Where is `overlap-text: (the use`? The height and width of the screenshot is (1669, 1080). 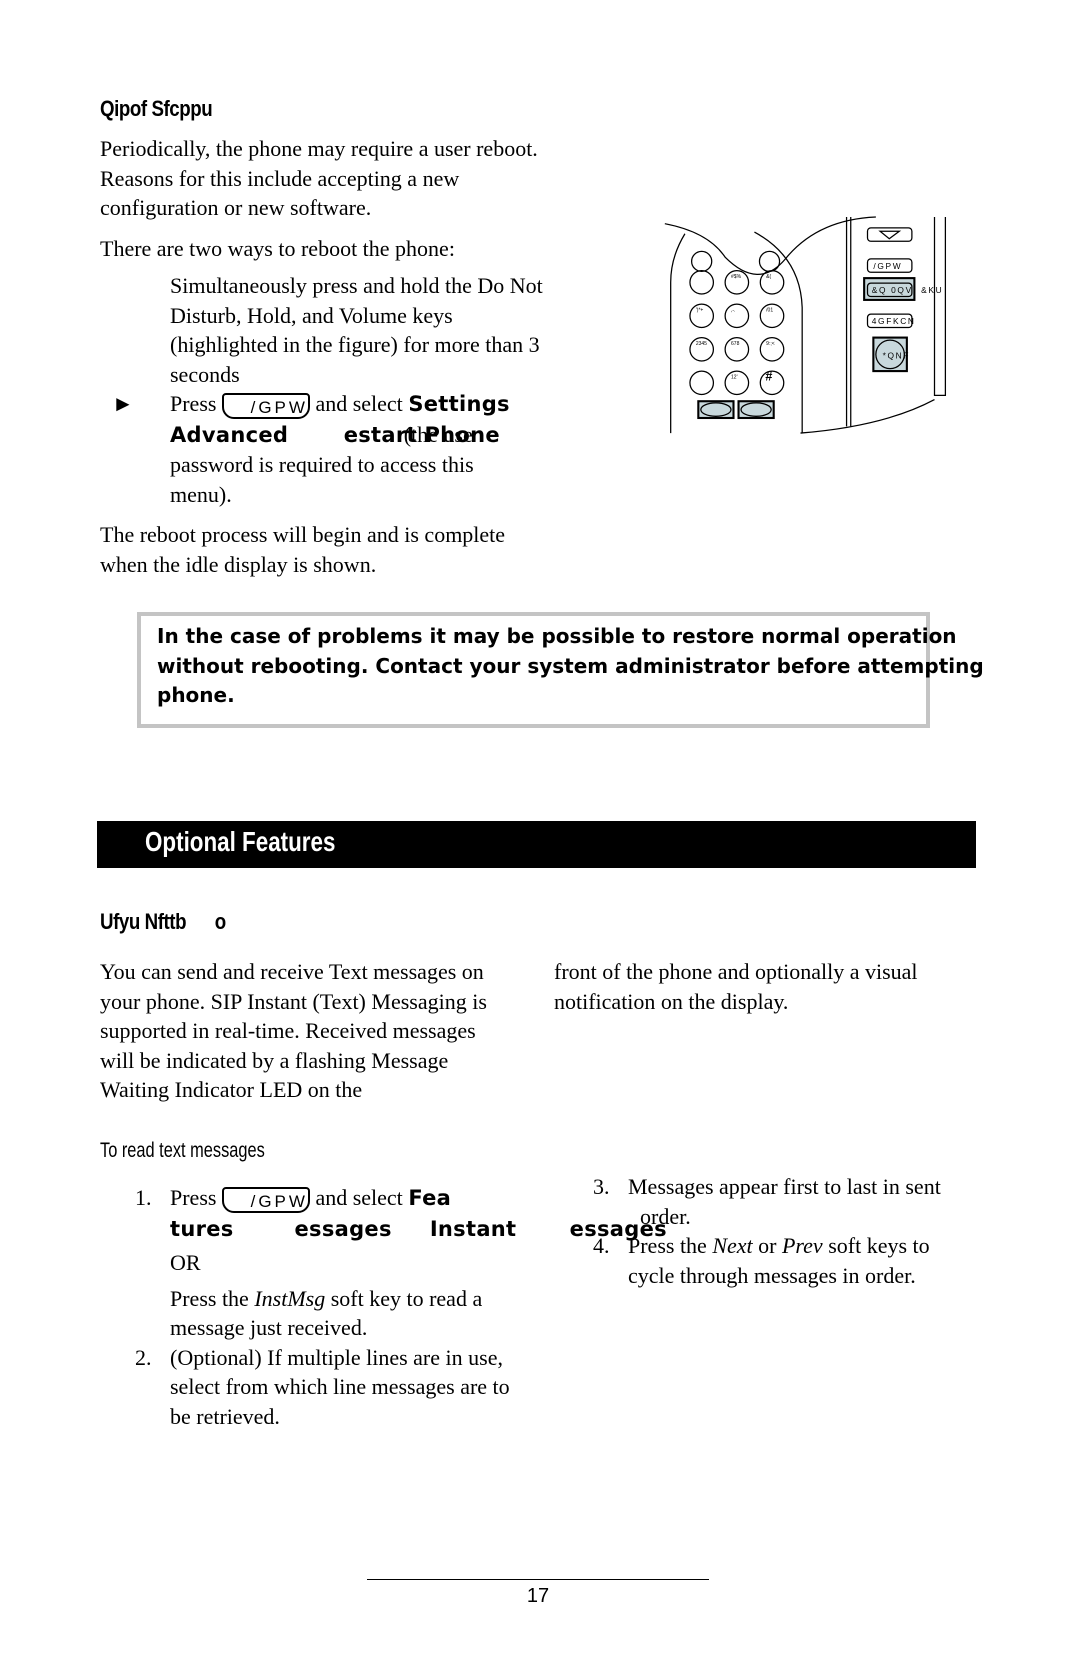 overlap-text: (the use is located at coordinates (438, 434).